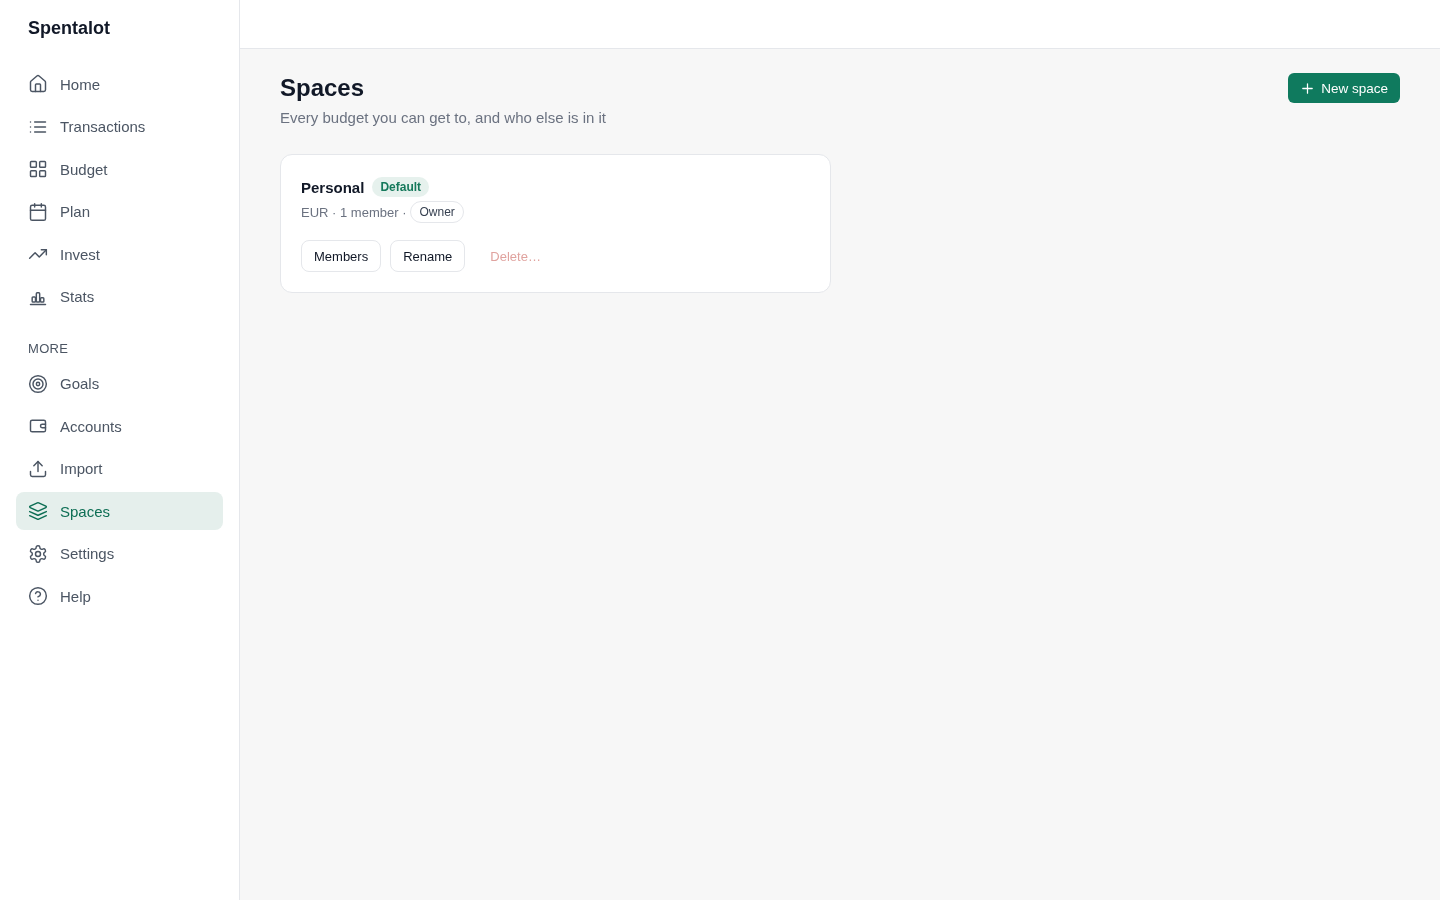 The image size is (1440, 900). Describe the element at coordinates (119, 296) in the screenshot. I see `nav-item: Stats` at that location.